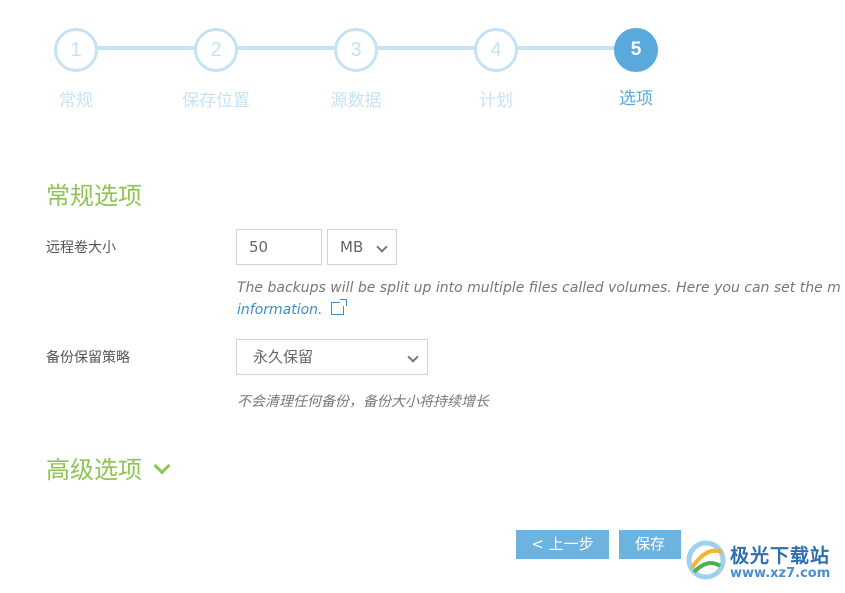 This screenshot has width=845, height=593. I want to click on volume-size-input: 50, so click(279, 247).